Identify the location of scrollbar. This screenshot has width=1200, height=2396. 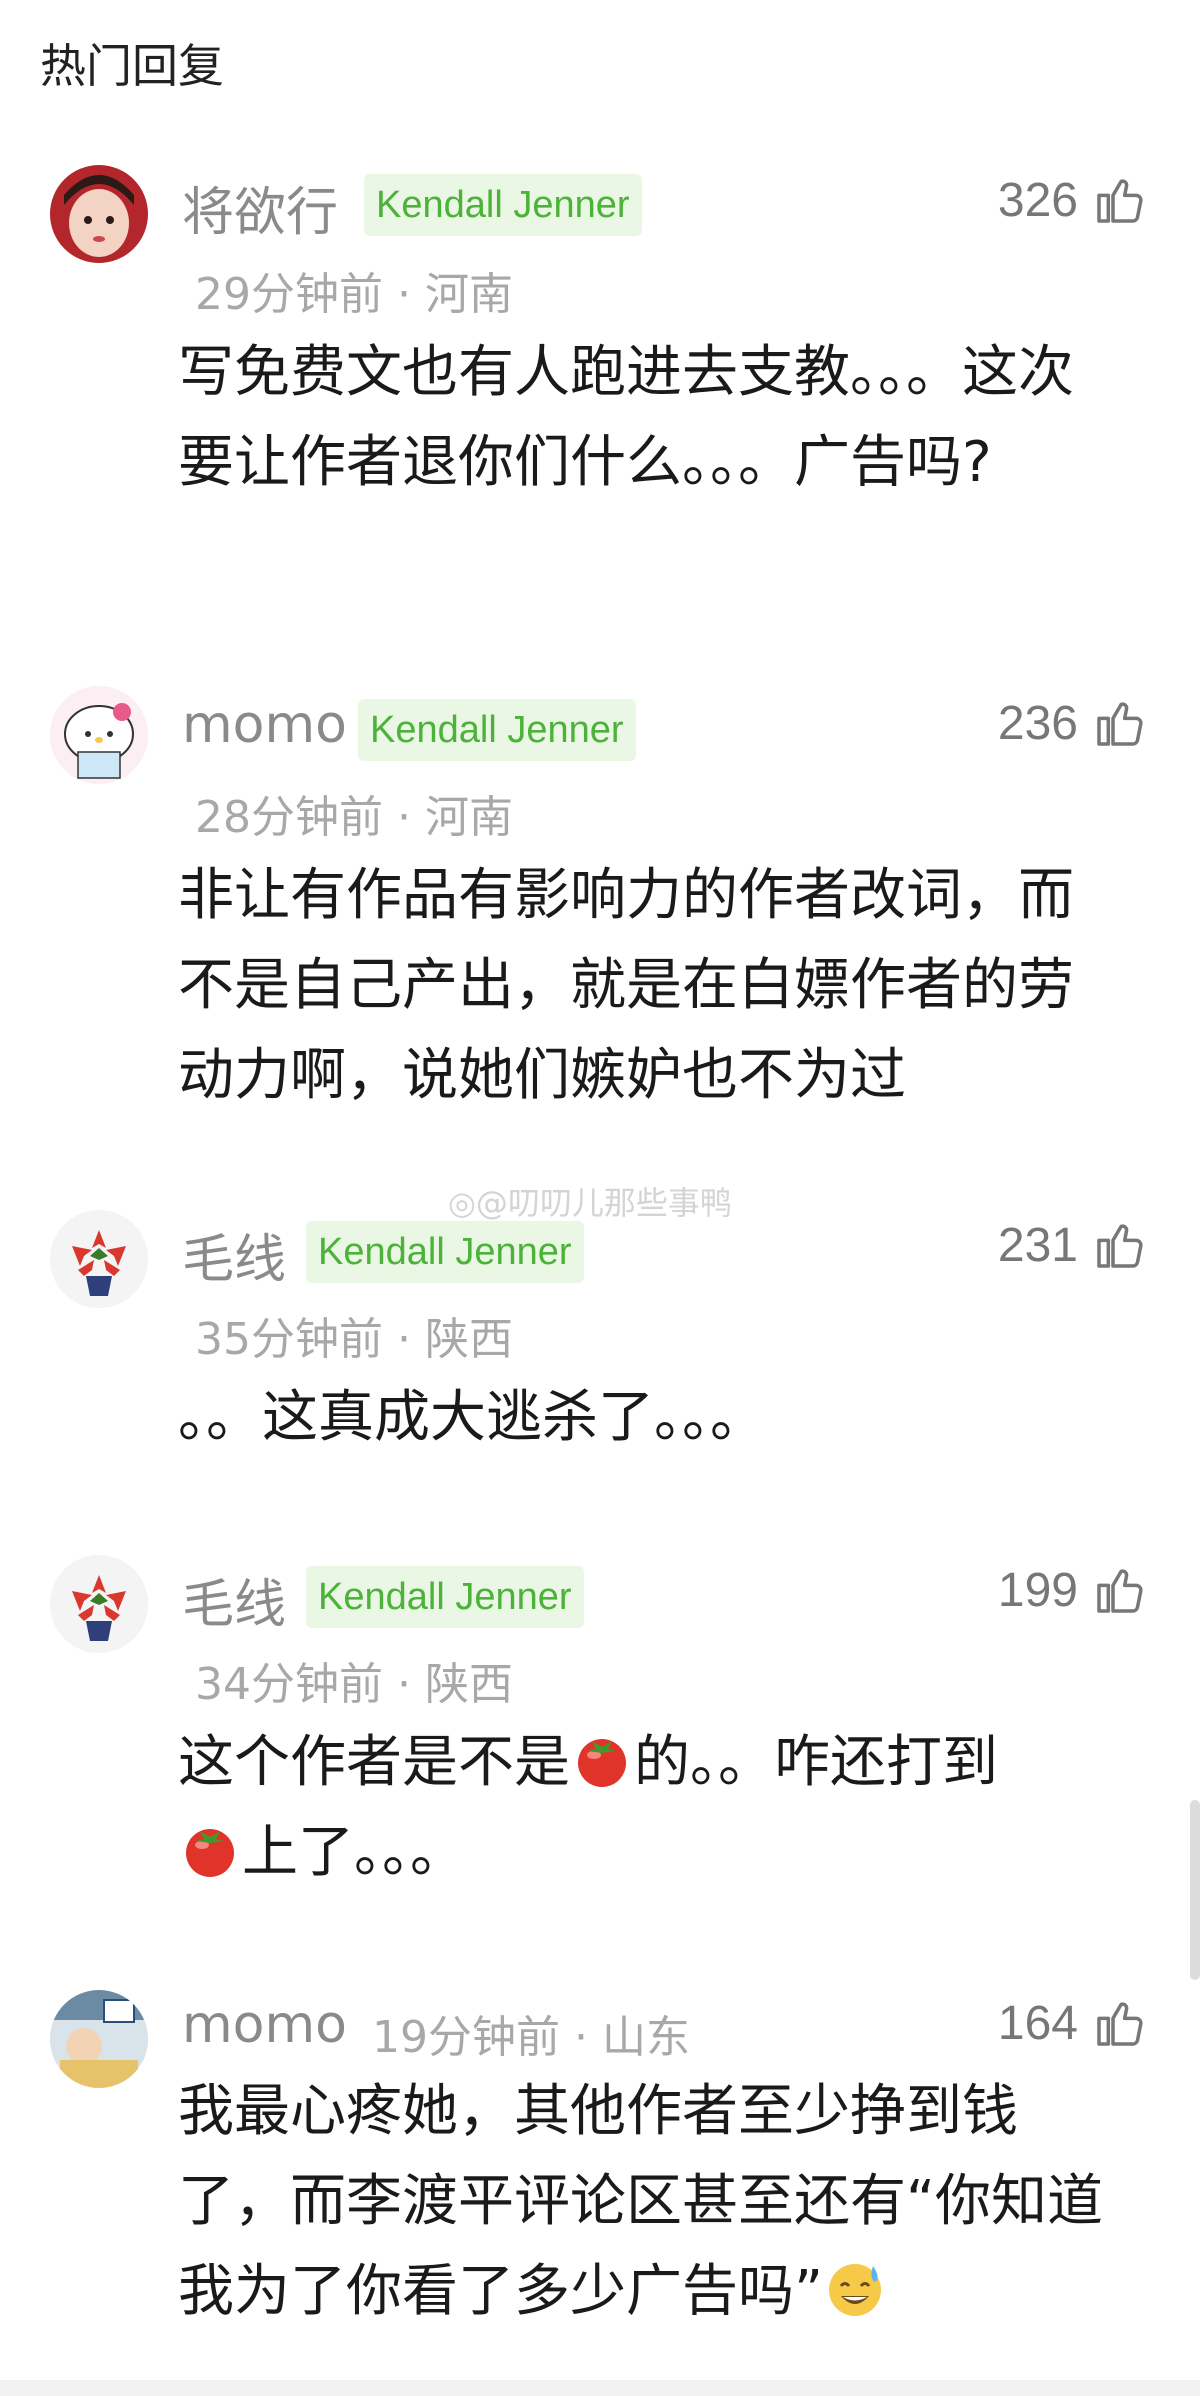
(1195, 1890).